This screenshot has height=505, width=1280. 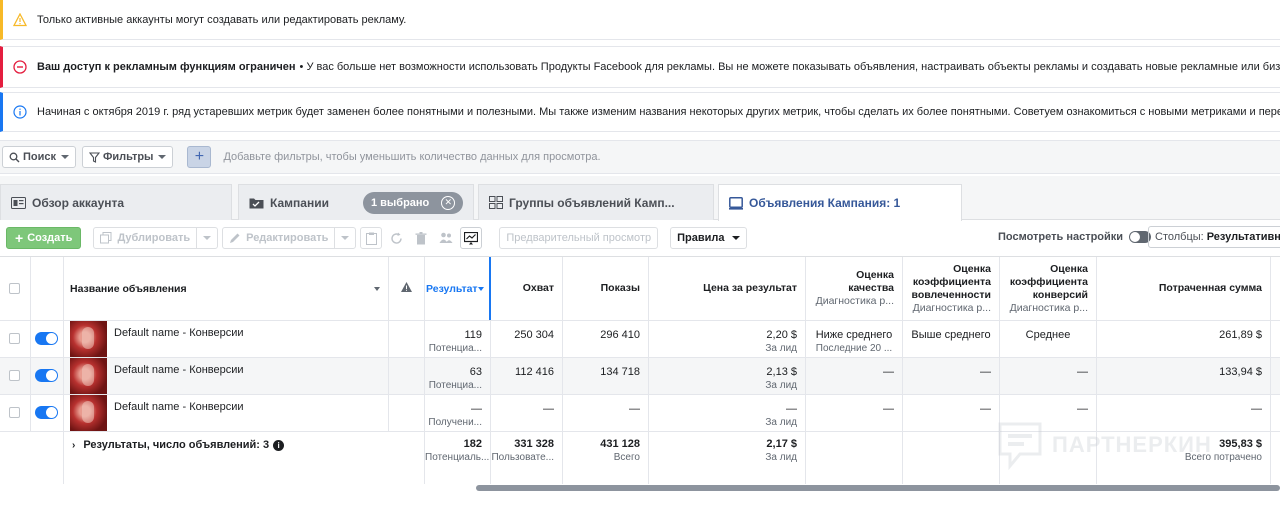 I want to click on selected-count-pill: 1 выбрано ✕, so click(x=413, y=202).